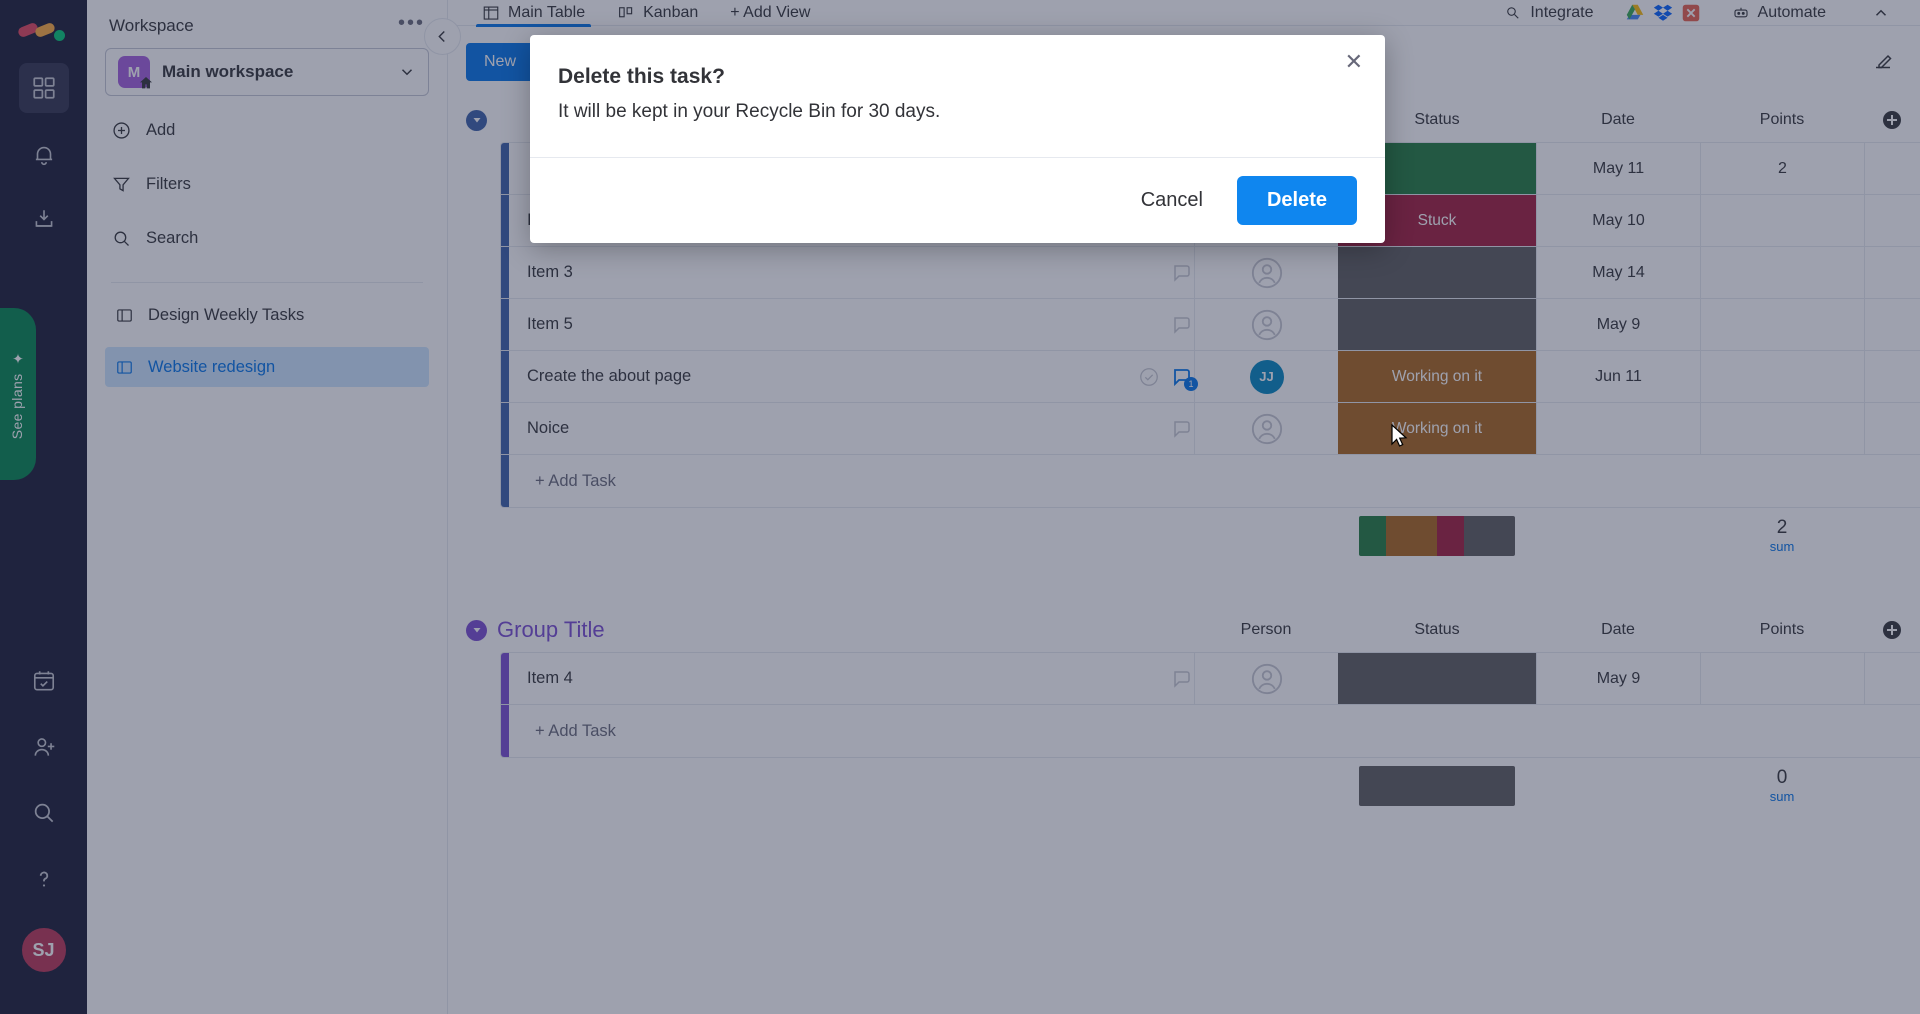  Describe the element at coordinates (641, 76) in the screenshot. I see `dialog-title: Delete this task?` at that location.